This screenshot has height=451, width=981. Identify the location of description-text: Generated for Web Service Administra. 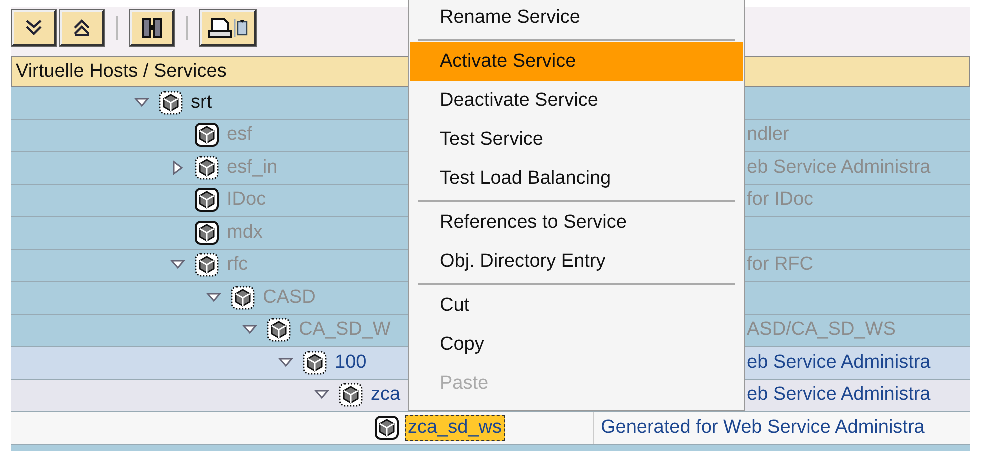
(763, 428).